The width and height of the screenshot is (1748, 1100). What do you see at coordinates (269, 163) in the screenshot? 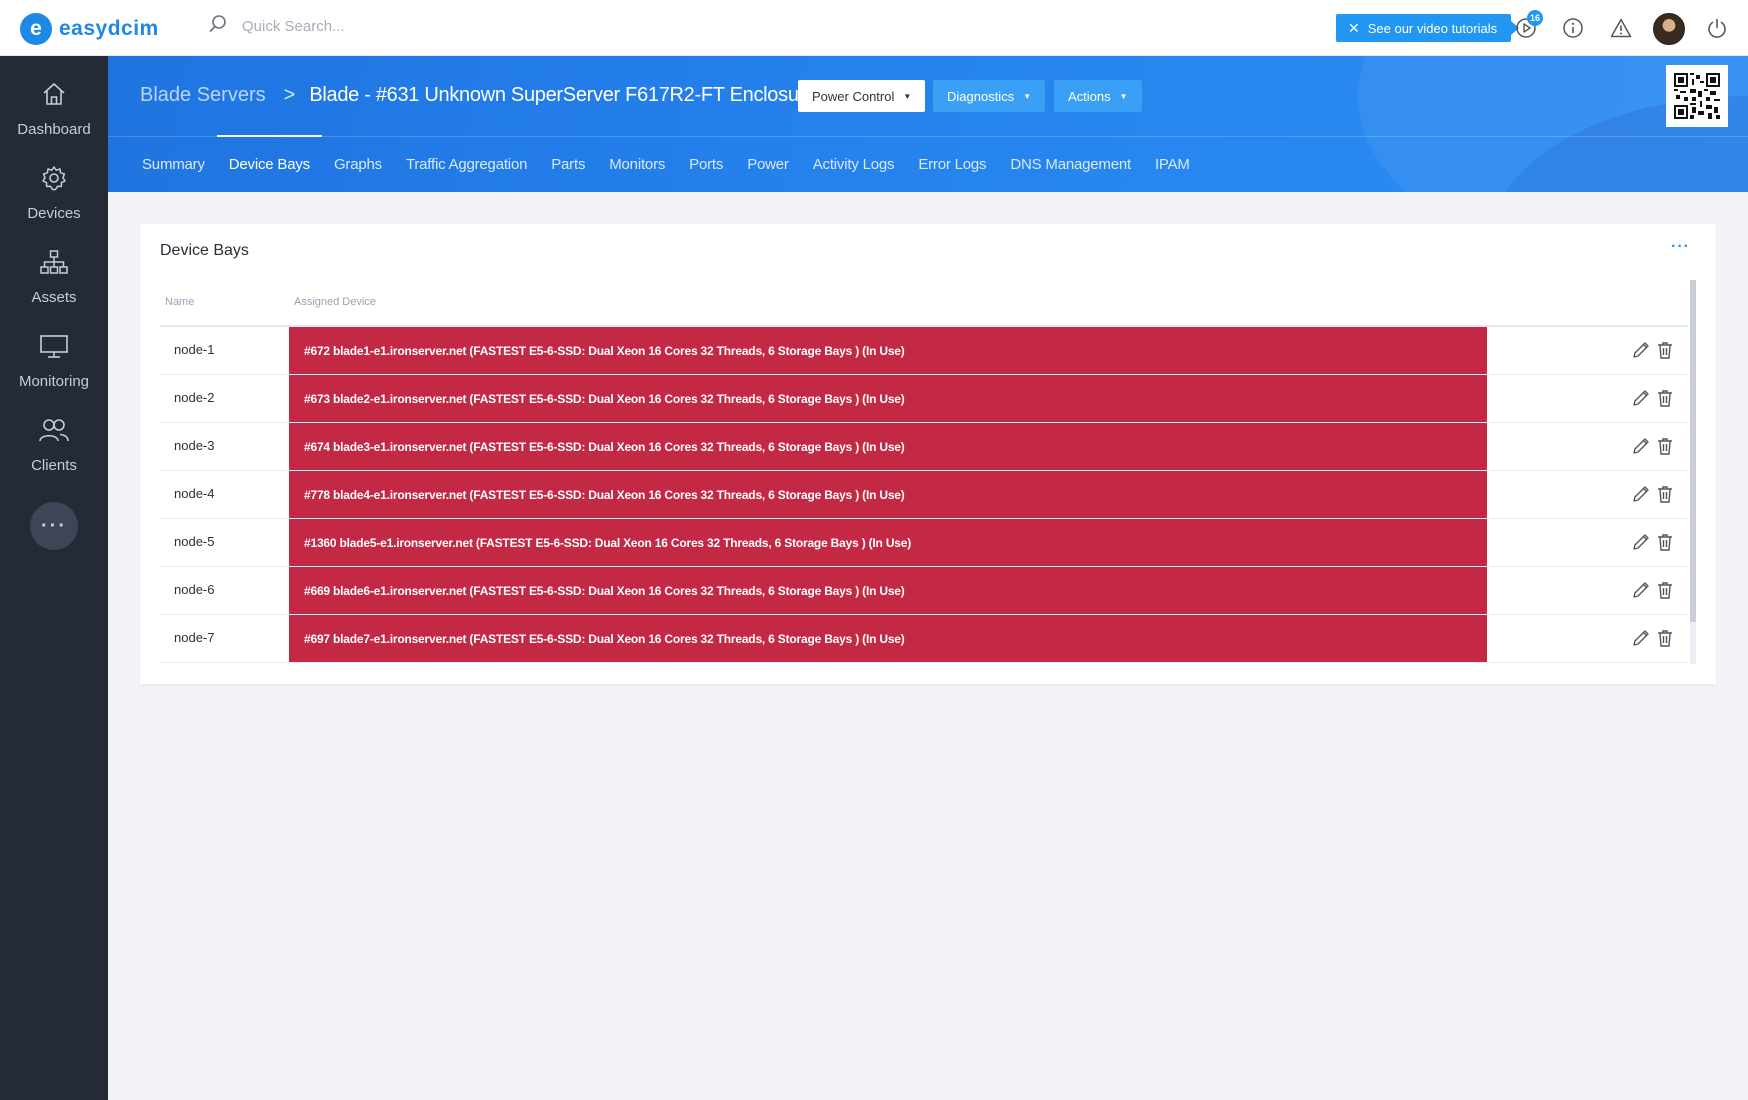
I see `tab-device-bays: Device Bays` at bounding box center [269, 163].